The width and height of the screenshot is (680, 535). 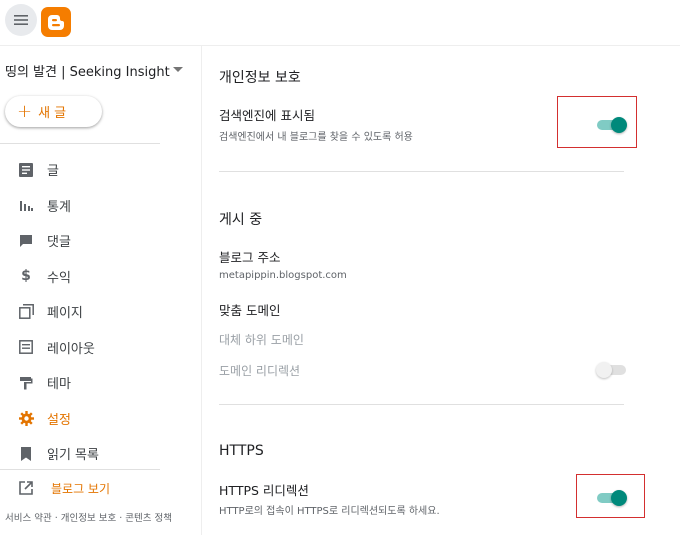 I want to click on search-visible-description: 검색엔진에서 내 블로그를 찾을 수 있도록 허용, so click(x=316, y=137).